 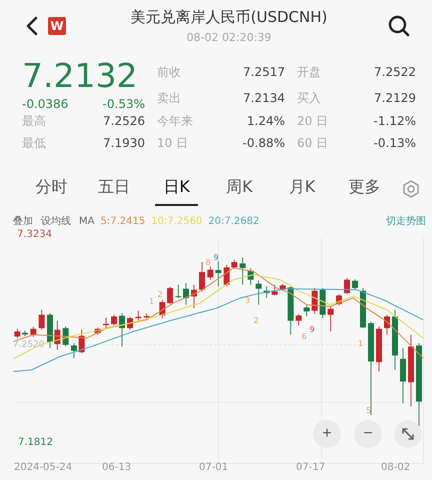 I want to click on period-tab: 分时, so click(x=51, y=189).